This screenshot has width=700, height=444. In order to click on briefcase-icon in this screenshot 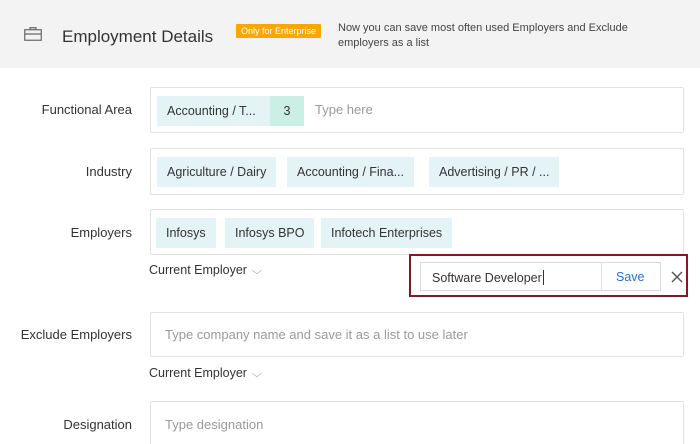, I will do `click(33, 34)`.